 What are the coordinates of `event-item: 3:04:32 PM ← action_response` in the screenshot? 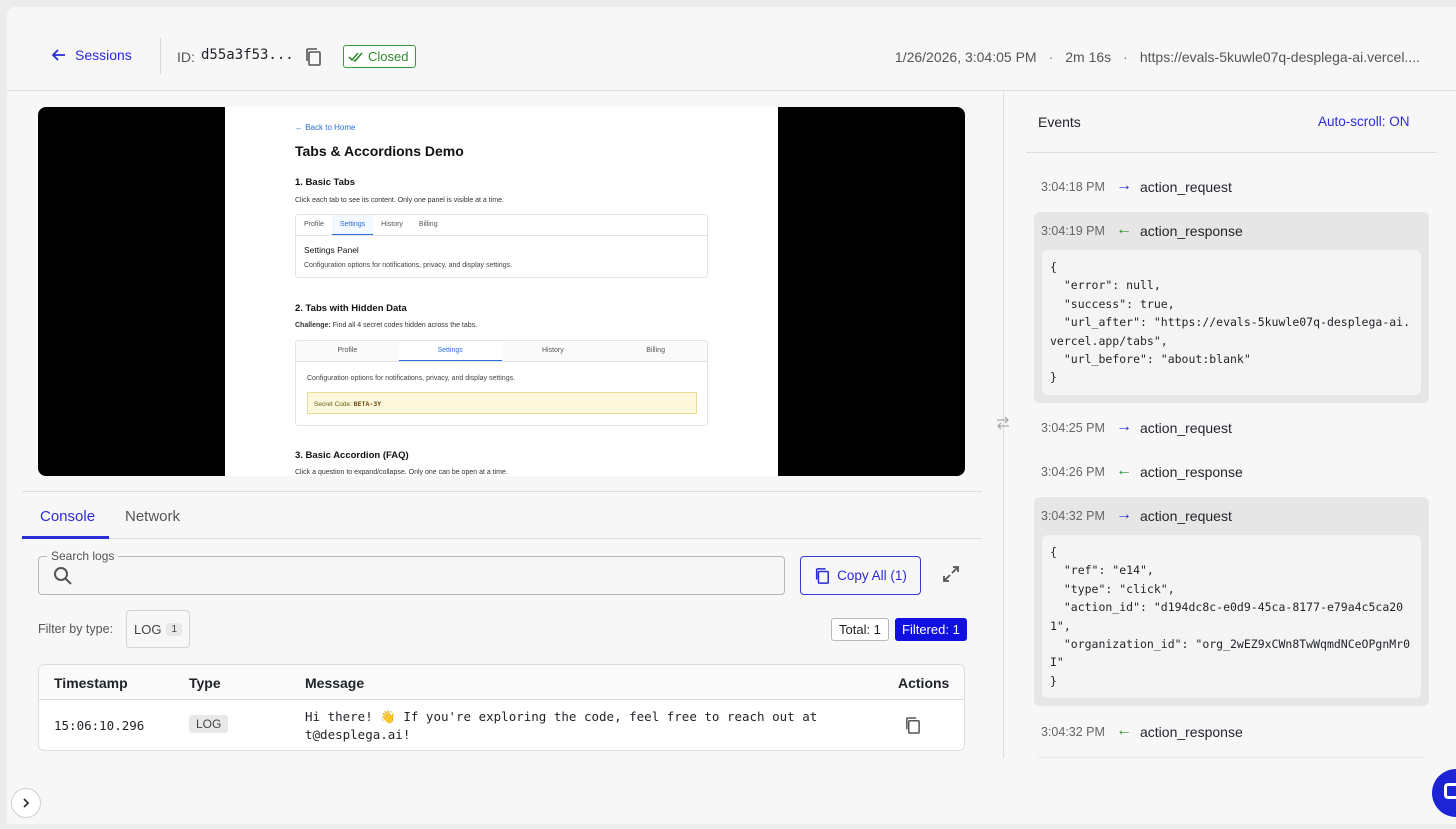 It's located at (1231, 732).